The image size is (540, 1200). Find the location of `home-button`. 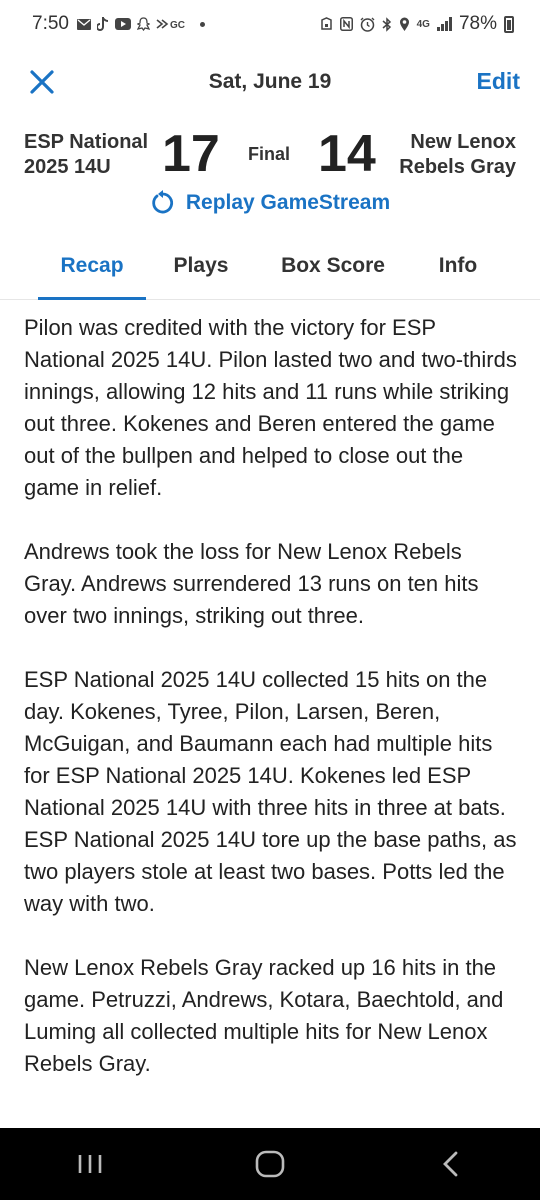

home-button is located at coordinates (270, 1164).